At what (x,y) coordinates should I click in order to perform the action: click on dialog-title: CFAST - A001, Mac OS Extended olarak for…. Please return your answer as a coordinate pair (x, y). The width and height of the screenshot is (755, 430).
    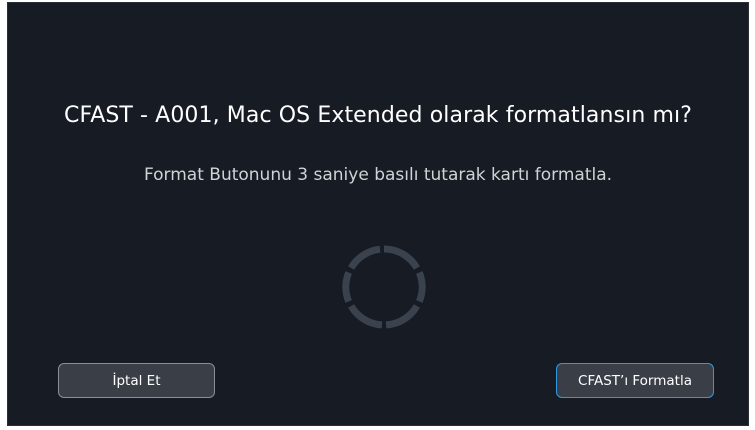
    Looking at the image, I should click on (378, 115).